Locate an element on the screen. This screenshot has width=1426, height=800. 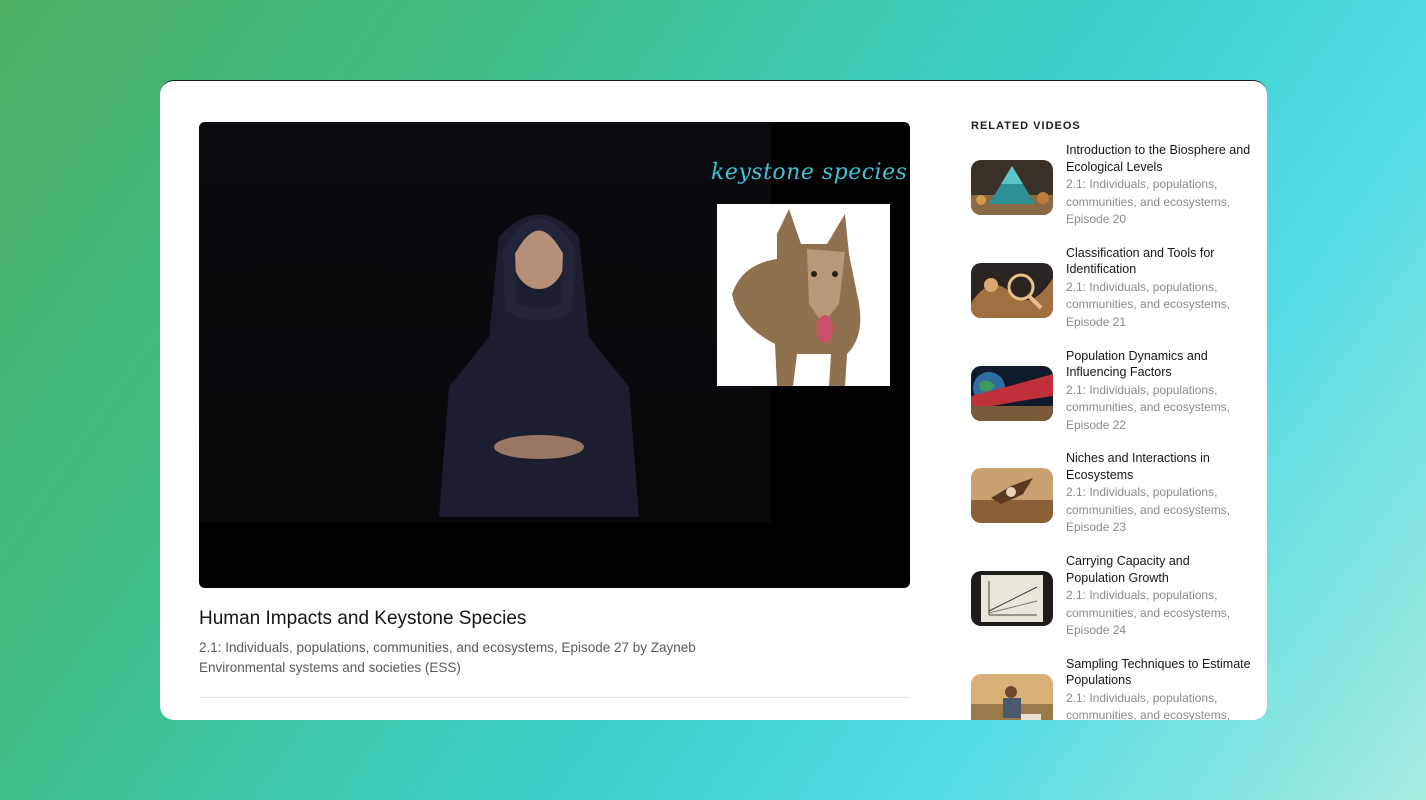
related-video-title: Carrying Capacity and Population Growth is located at coordinates (1158, 569).